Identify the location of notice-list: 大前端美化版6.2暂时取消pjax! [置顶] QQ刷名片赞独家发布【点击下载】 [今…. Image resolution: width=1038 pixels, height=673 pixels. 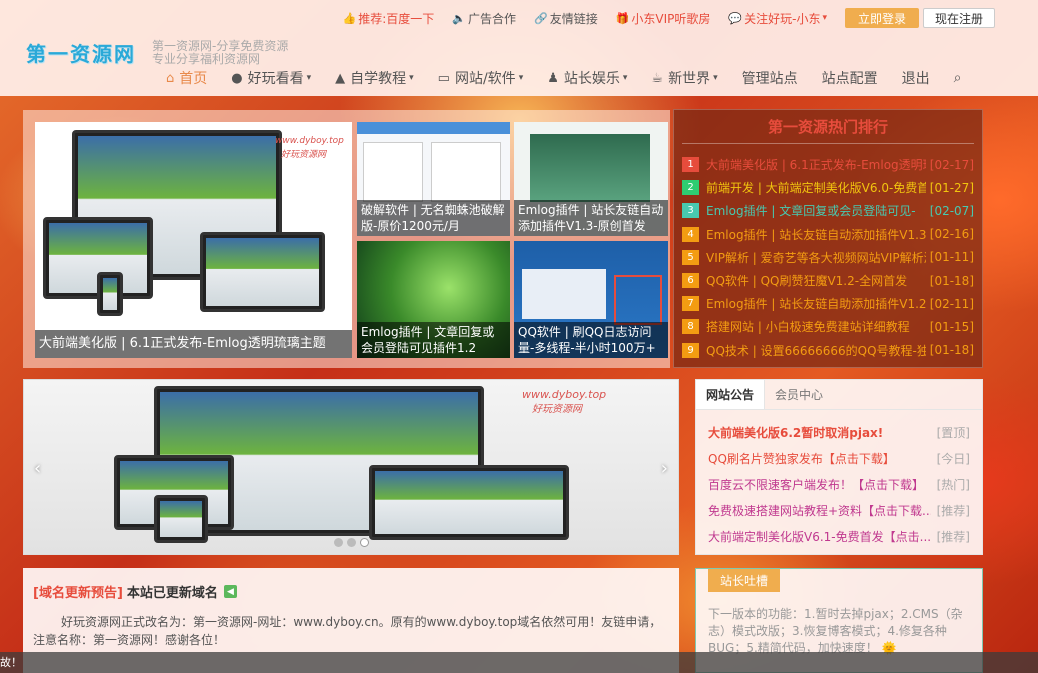
(839, 484).